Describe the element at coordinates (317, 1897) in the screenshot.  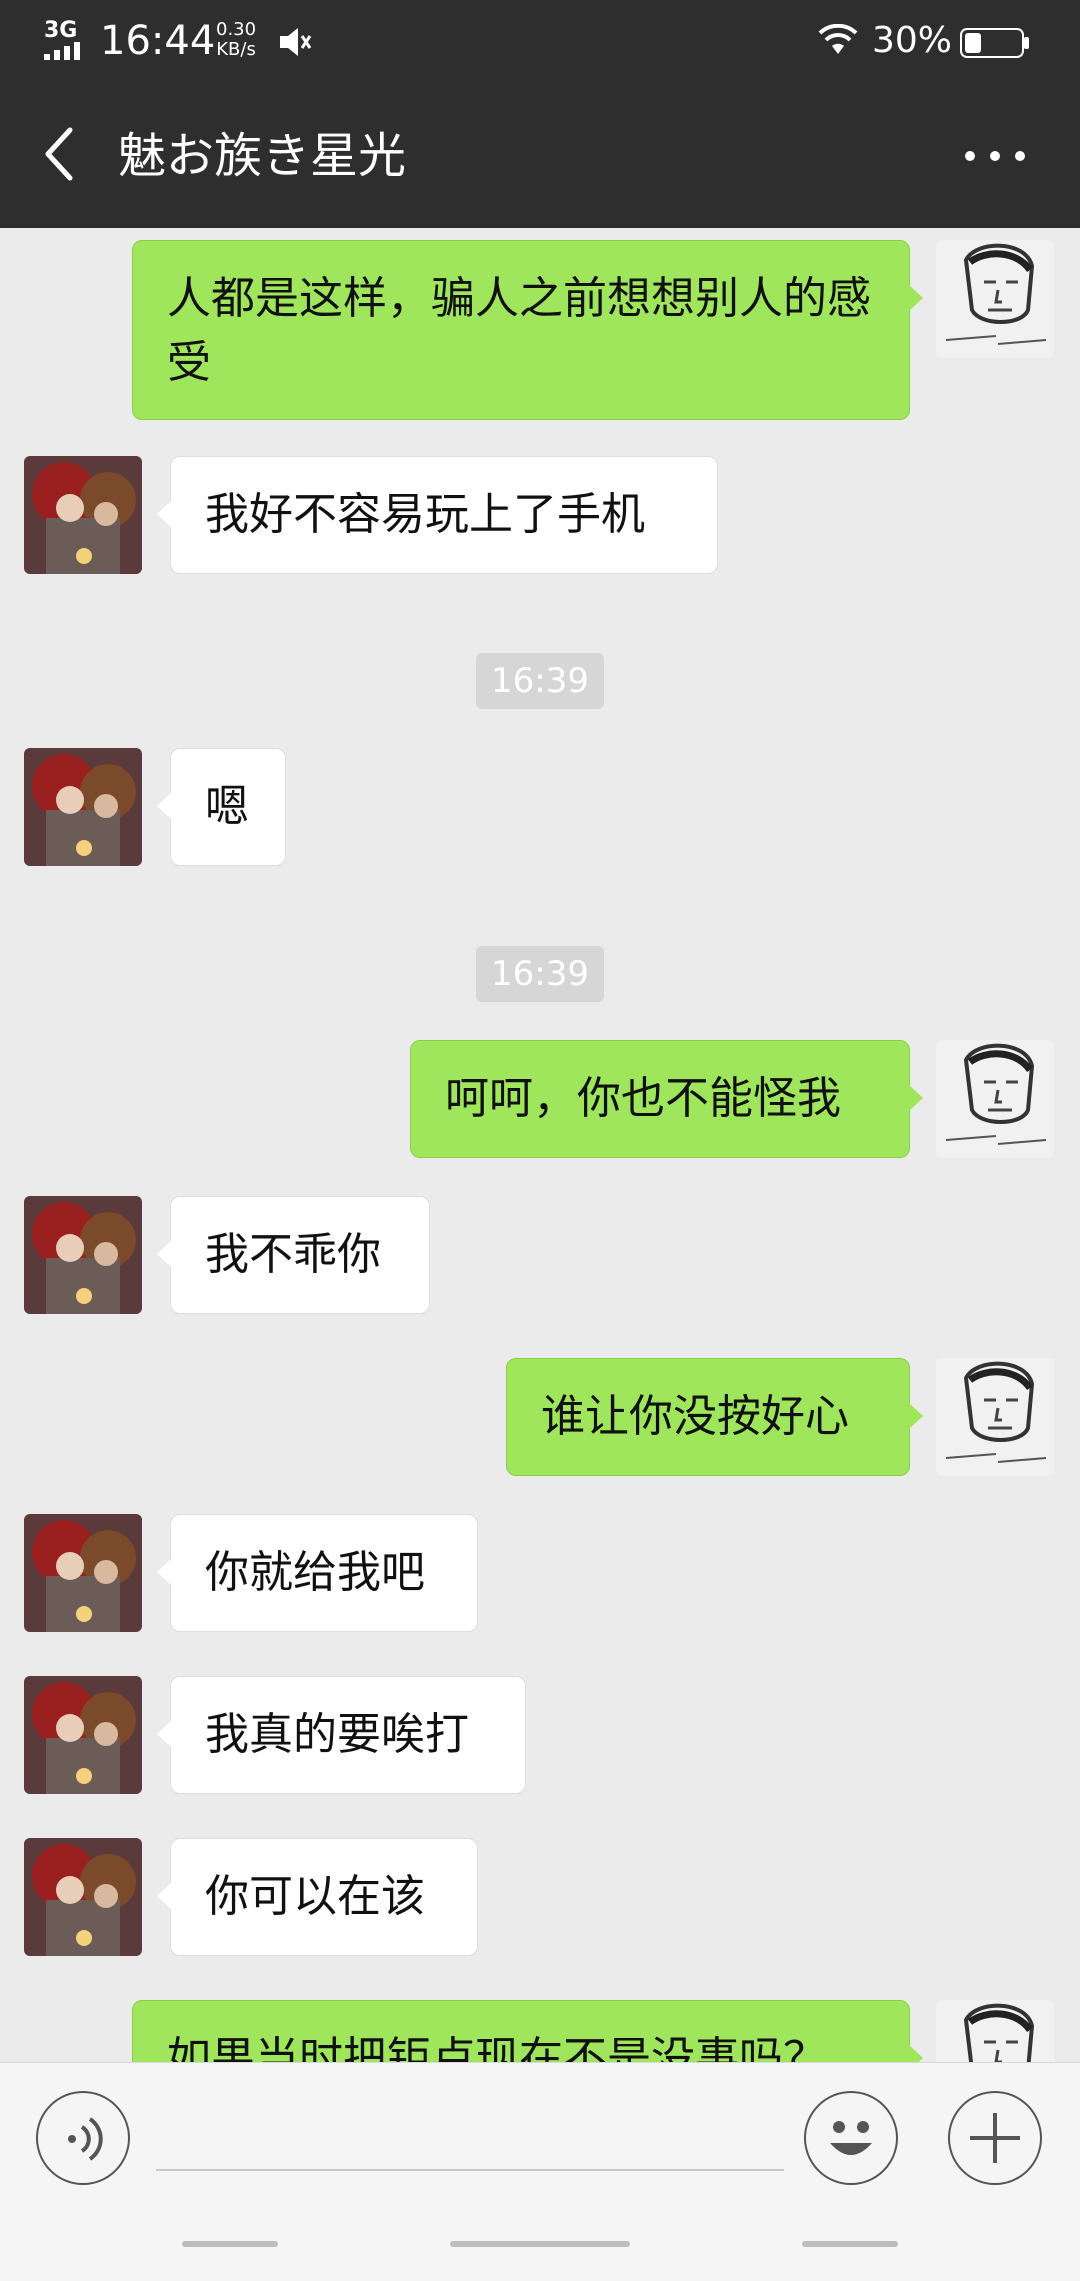
I see `message-bubble: 你可以在该` at that location.